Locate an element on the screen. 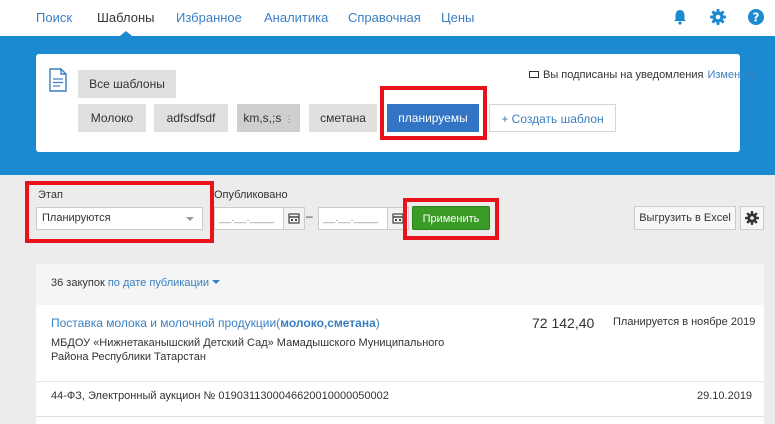 This screenshot has height=424, width=775. drag-handle-icon: ⋮ is located at coordinates (289, 119).